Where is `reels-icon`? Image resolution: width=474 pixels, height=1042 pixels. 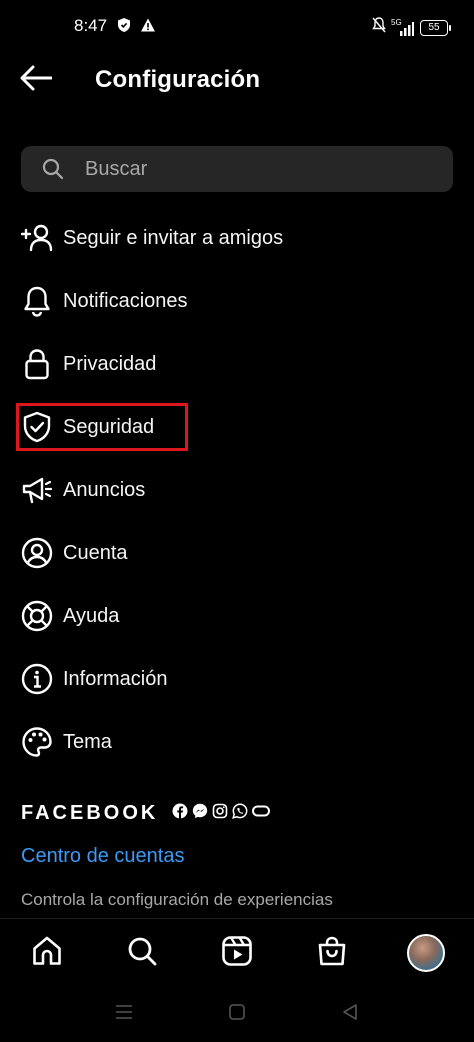 reels-icon is located at coordinates (237, 953).